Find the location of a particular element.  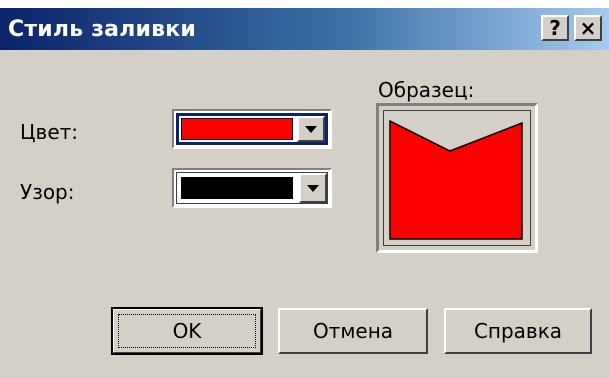

preview-frame is located at coordinates (457, 178).